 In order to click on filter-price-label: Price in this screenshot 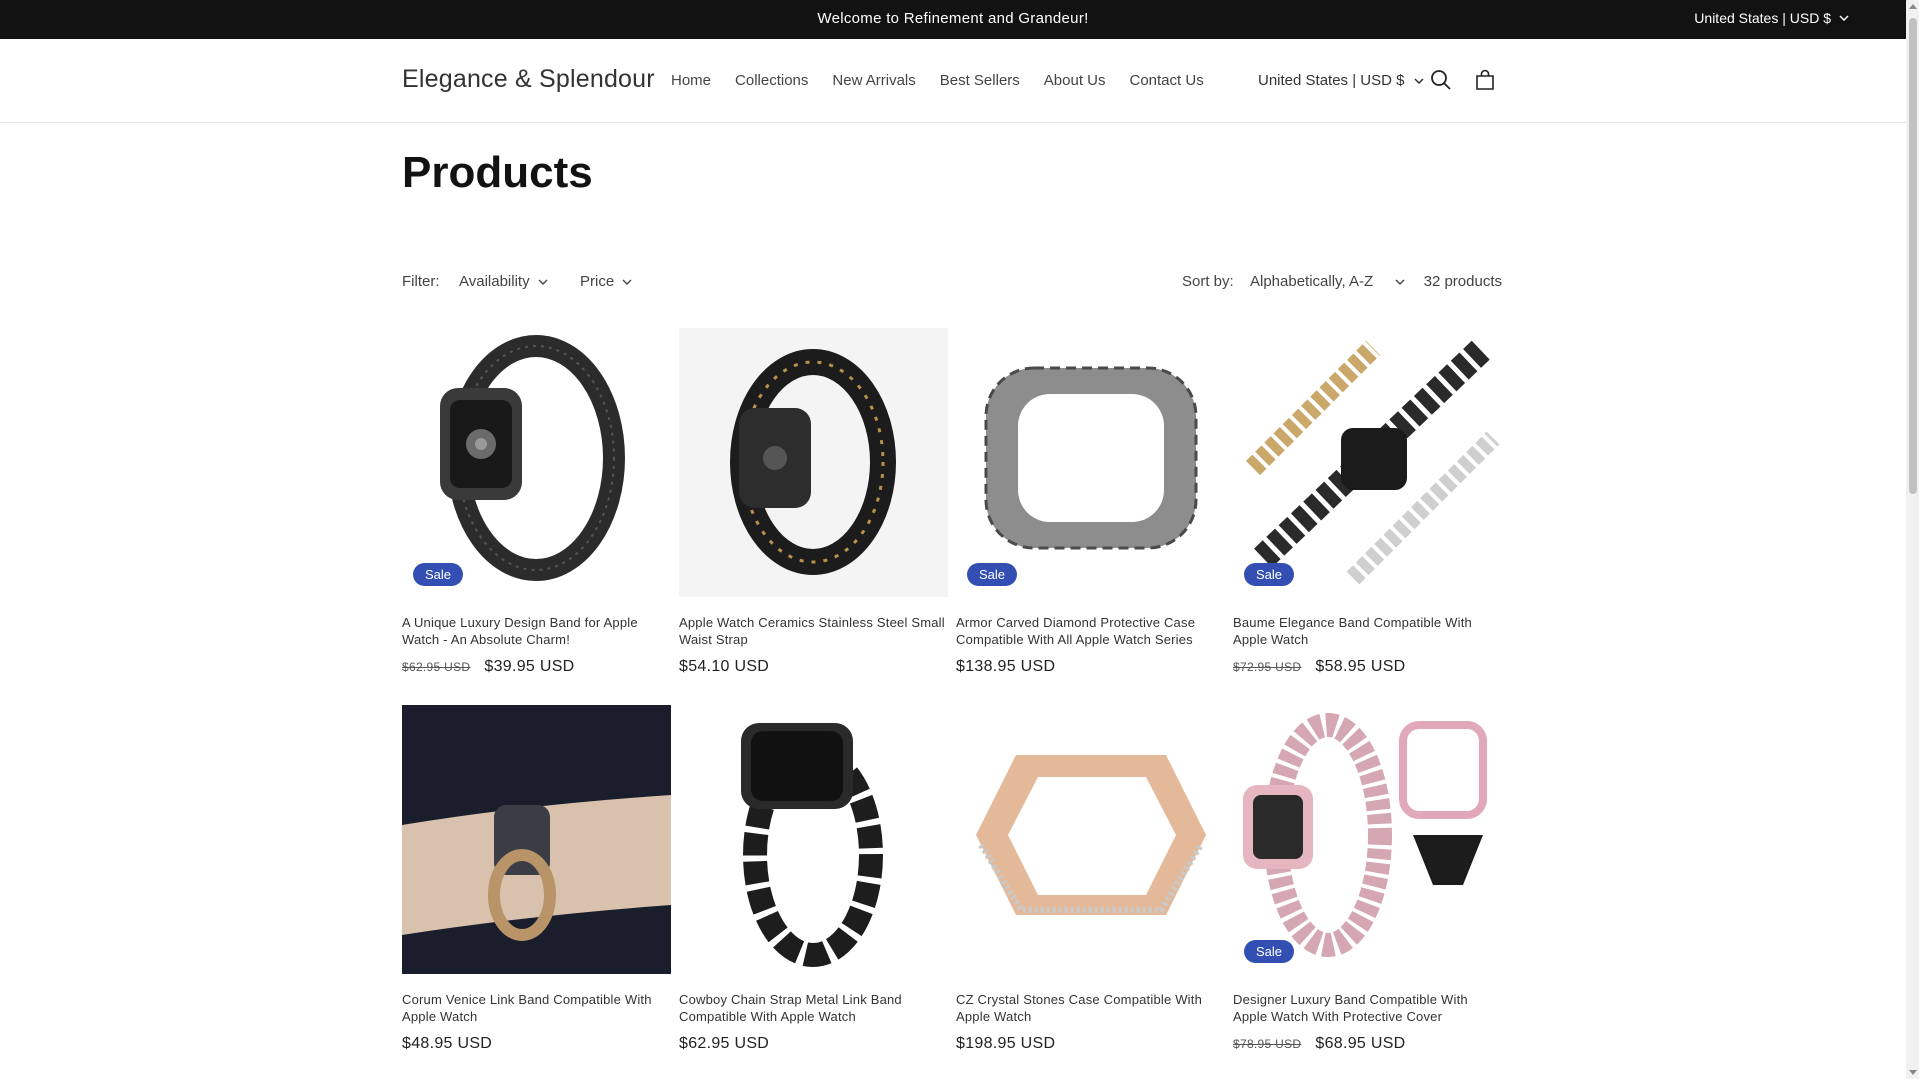, I will do `click(597, 281)`.